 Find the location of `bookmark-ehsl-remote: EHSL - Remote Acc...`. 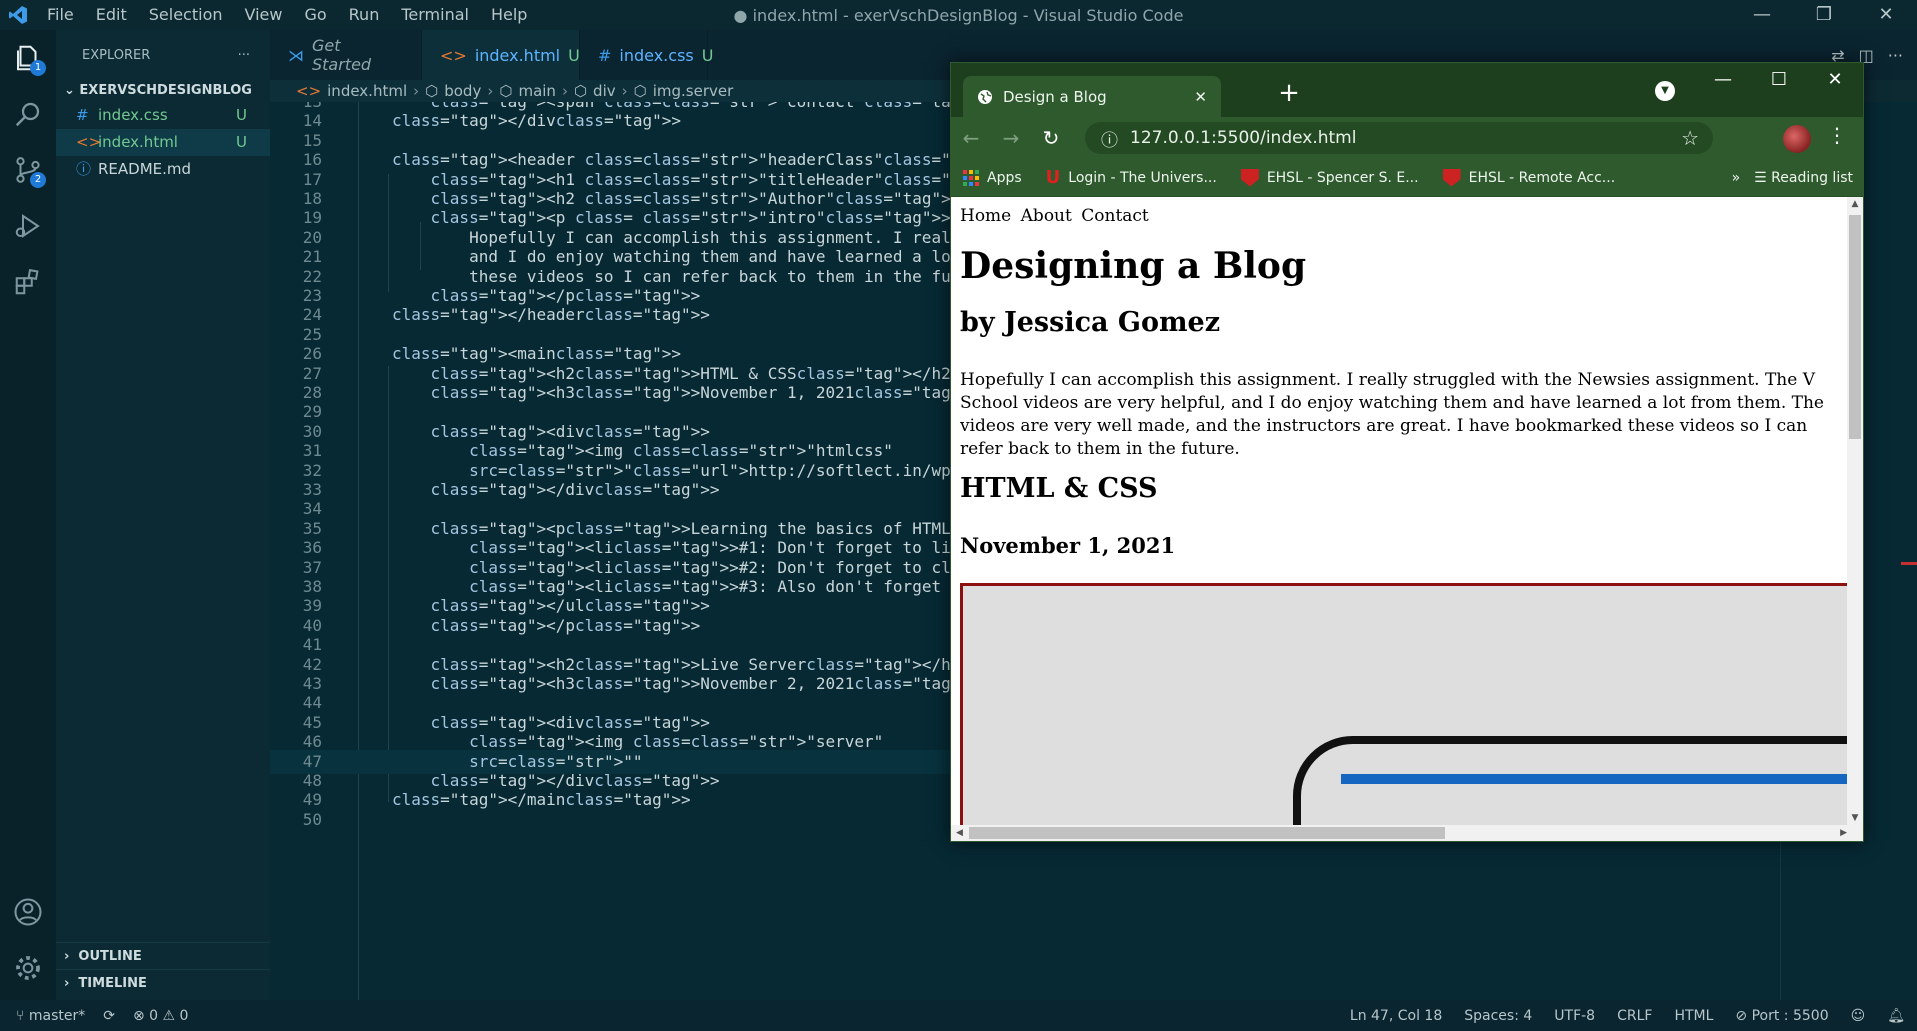

bookmark-ehsl-remote: EHSL - Remote Acc... is located at coordinates (1529, 177).